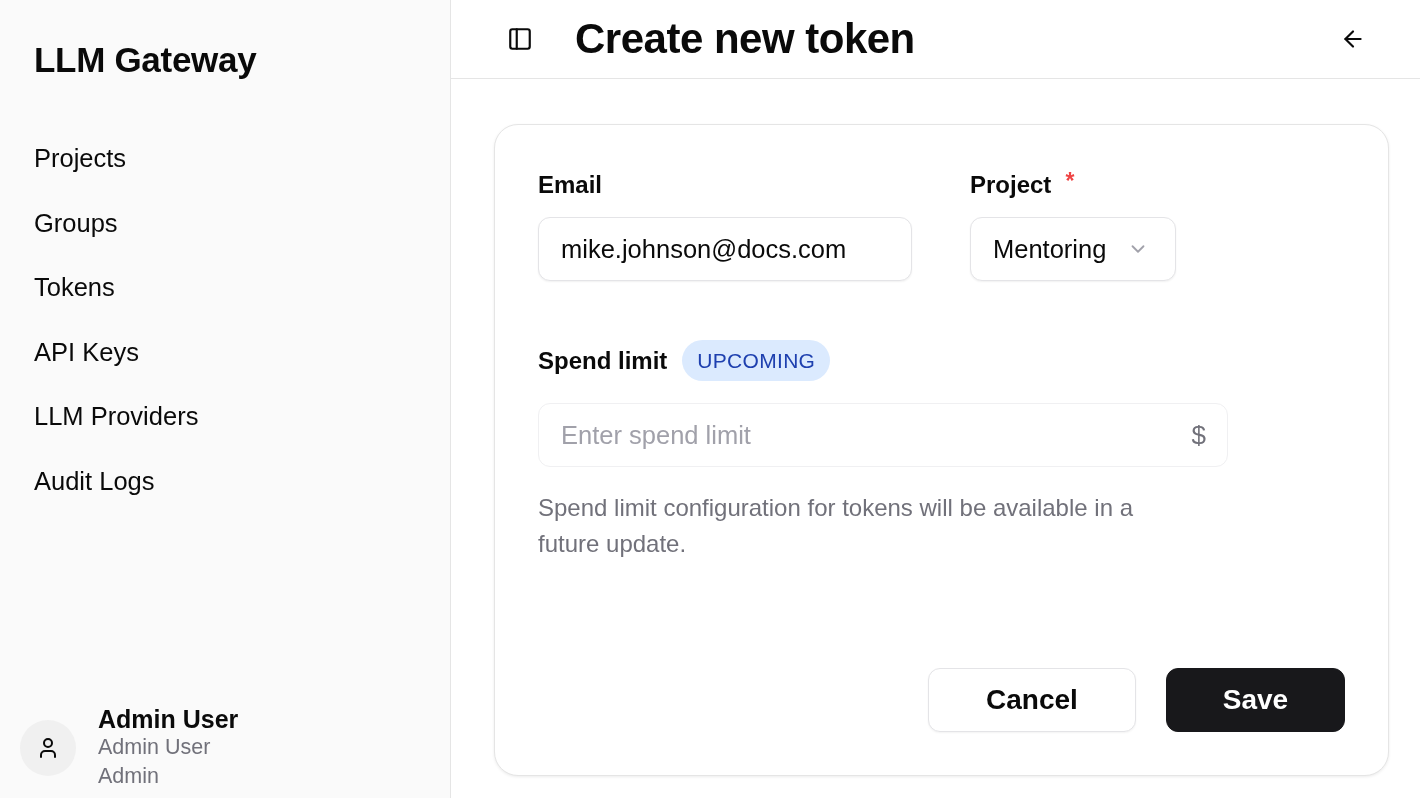 This screenshot has height=798, width=1420. I want to click on nav-link: LLM Providers, so click(116, 416).